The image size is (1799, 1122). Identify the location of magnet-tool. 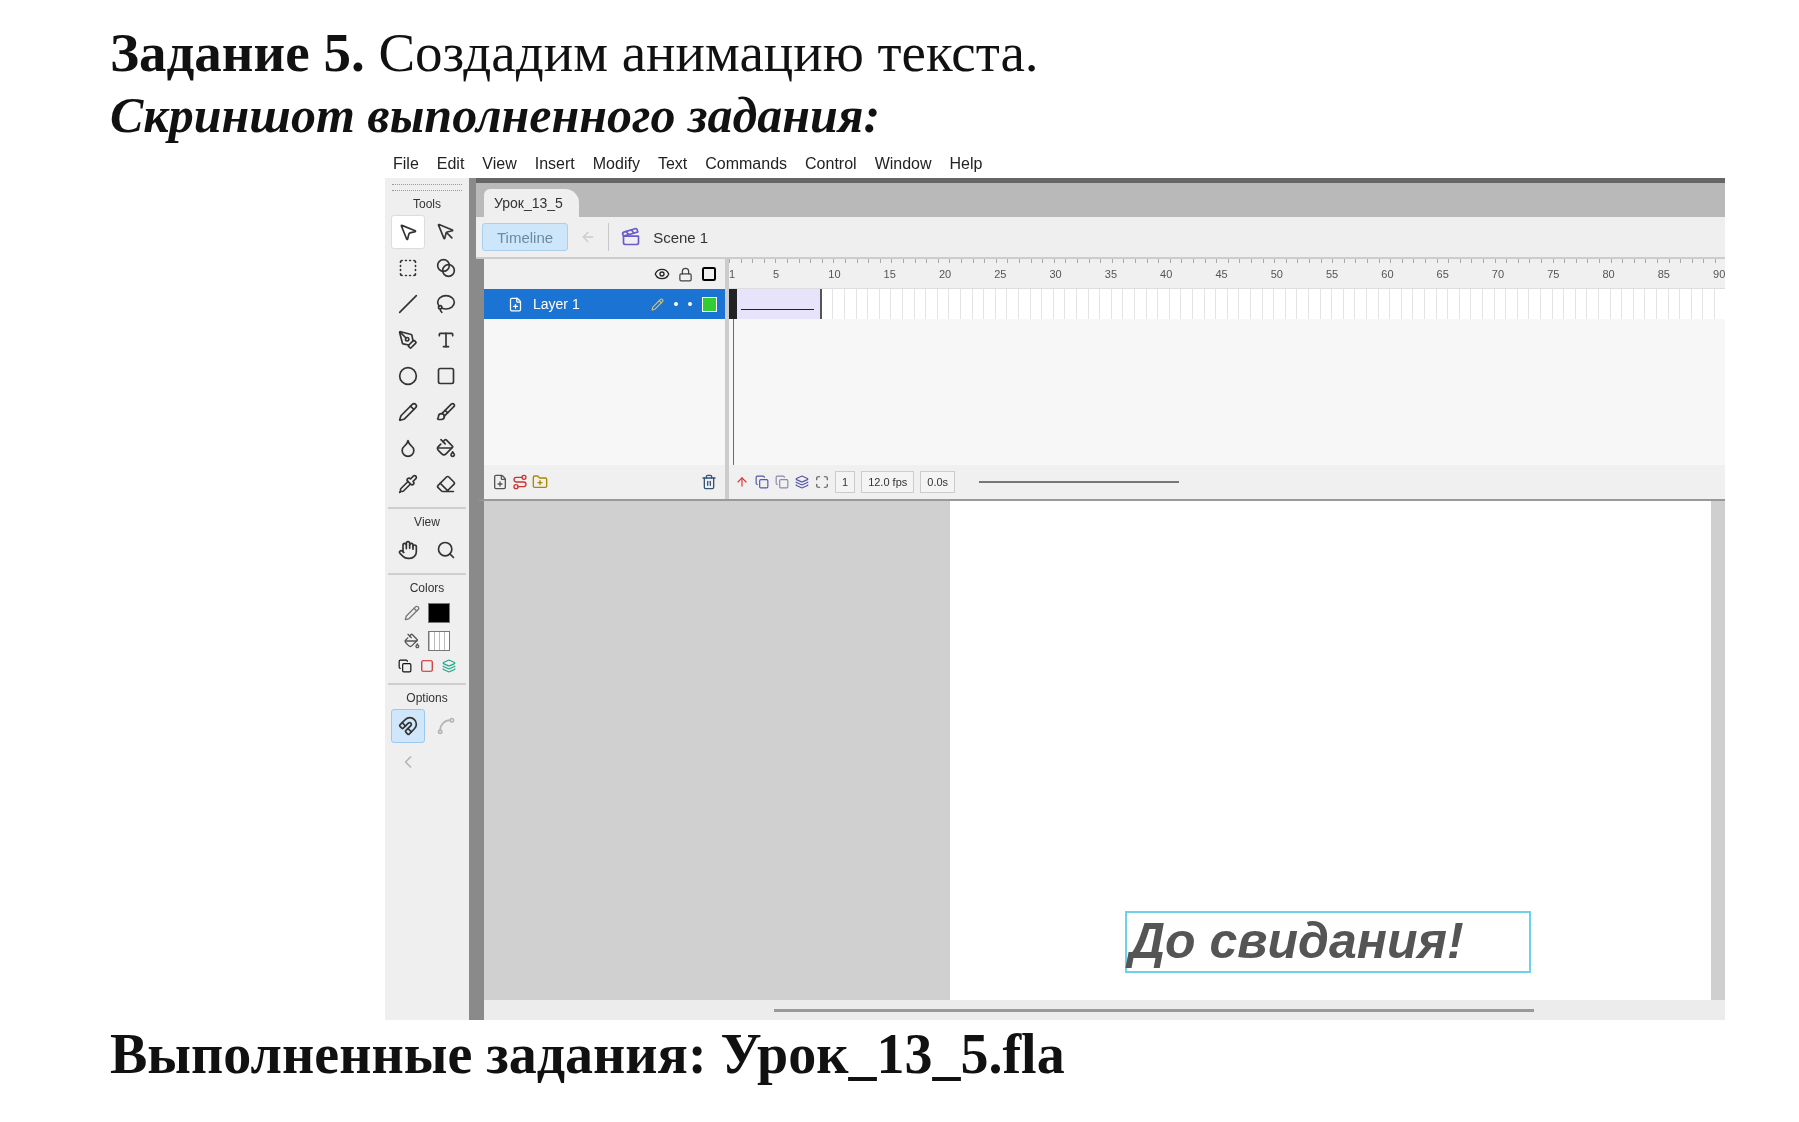
(408, 726).